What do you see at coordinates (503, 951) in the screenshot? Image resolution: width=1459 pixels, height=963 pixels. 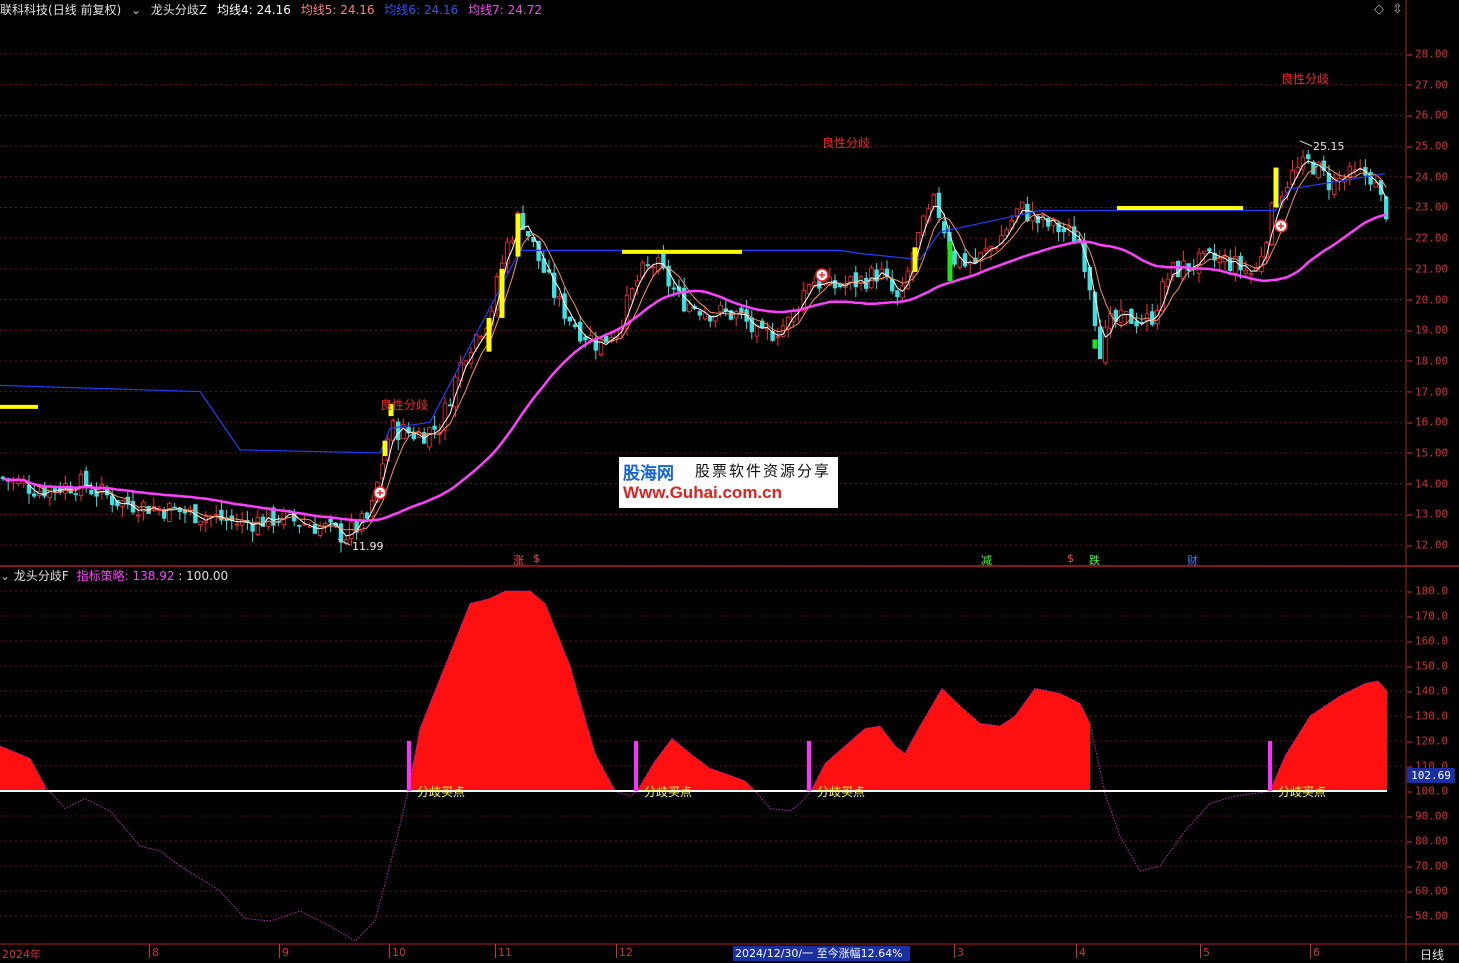 I see `date-tick: 11` at bounding box center [503, 951].